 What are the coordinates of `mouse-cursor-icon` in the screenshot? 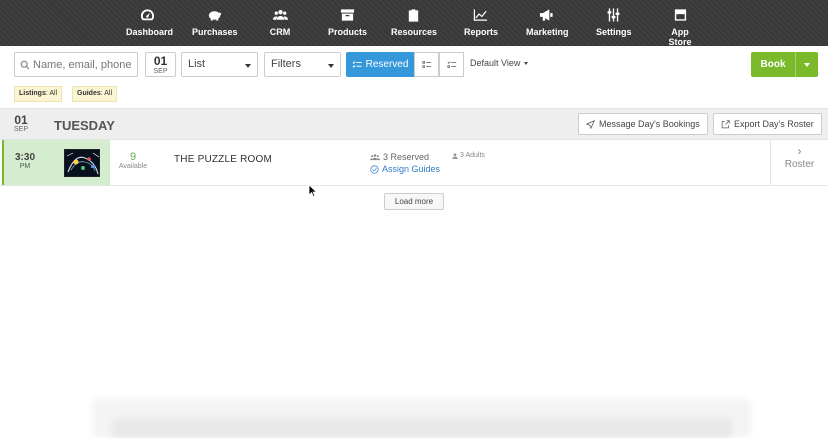 It's located at (313, 191).